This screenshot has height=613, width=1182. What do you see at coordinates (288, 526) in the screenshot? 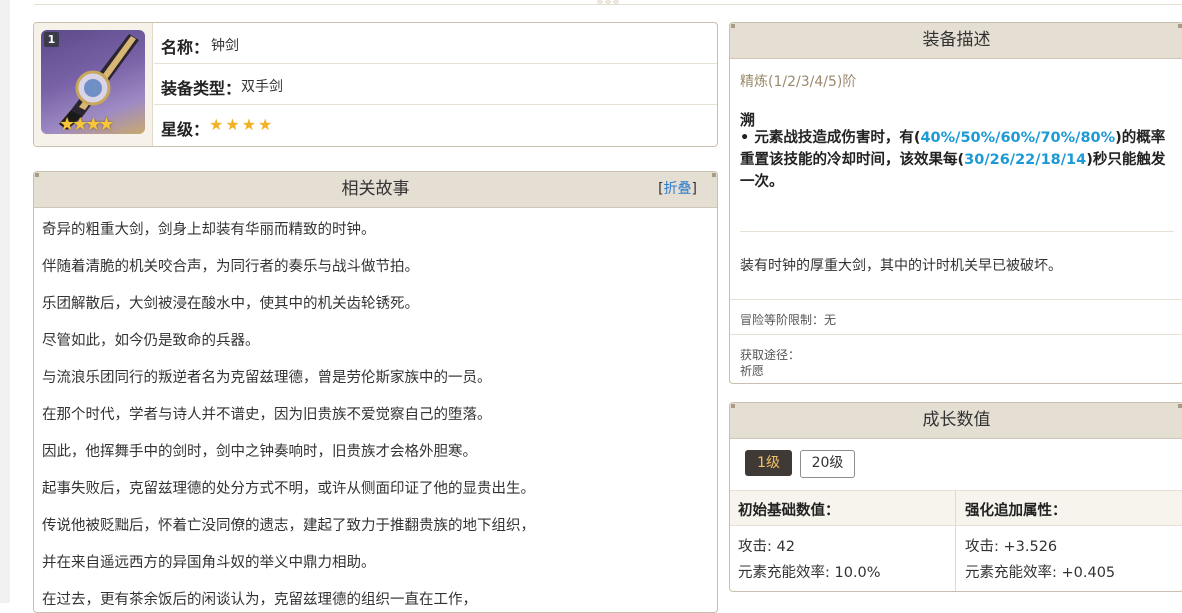
I see `story-line: 传说他被贬黜后，怀着亡没同僚的遗志，建起了致力于推翻贵族的地下组织，` at bounding box center [288, 526].